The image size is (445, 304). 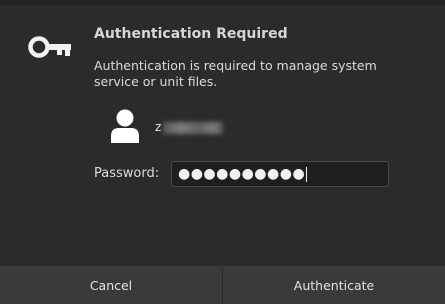 I want to click on user-avatar-icon, so click(x=125, y=126).